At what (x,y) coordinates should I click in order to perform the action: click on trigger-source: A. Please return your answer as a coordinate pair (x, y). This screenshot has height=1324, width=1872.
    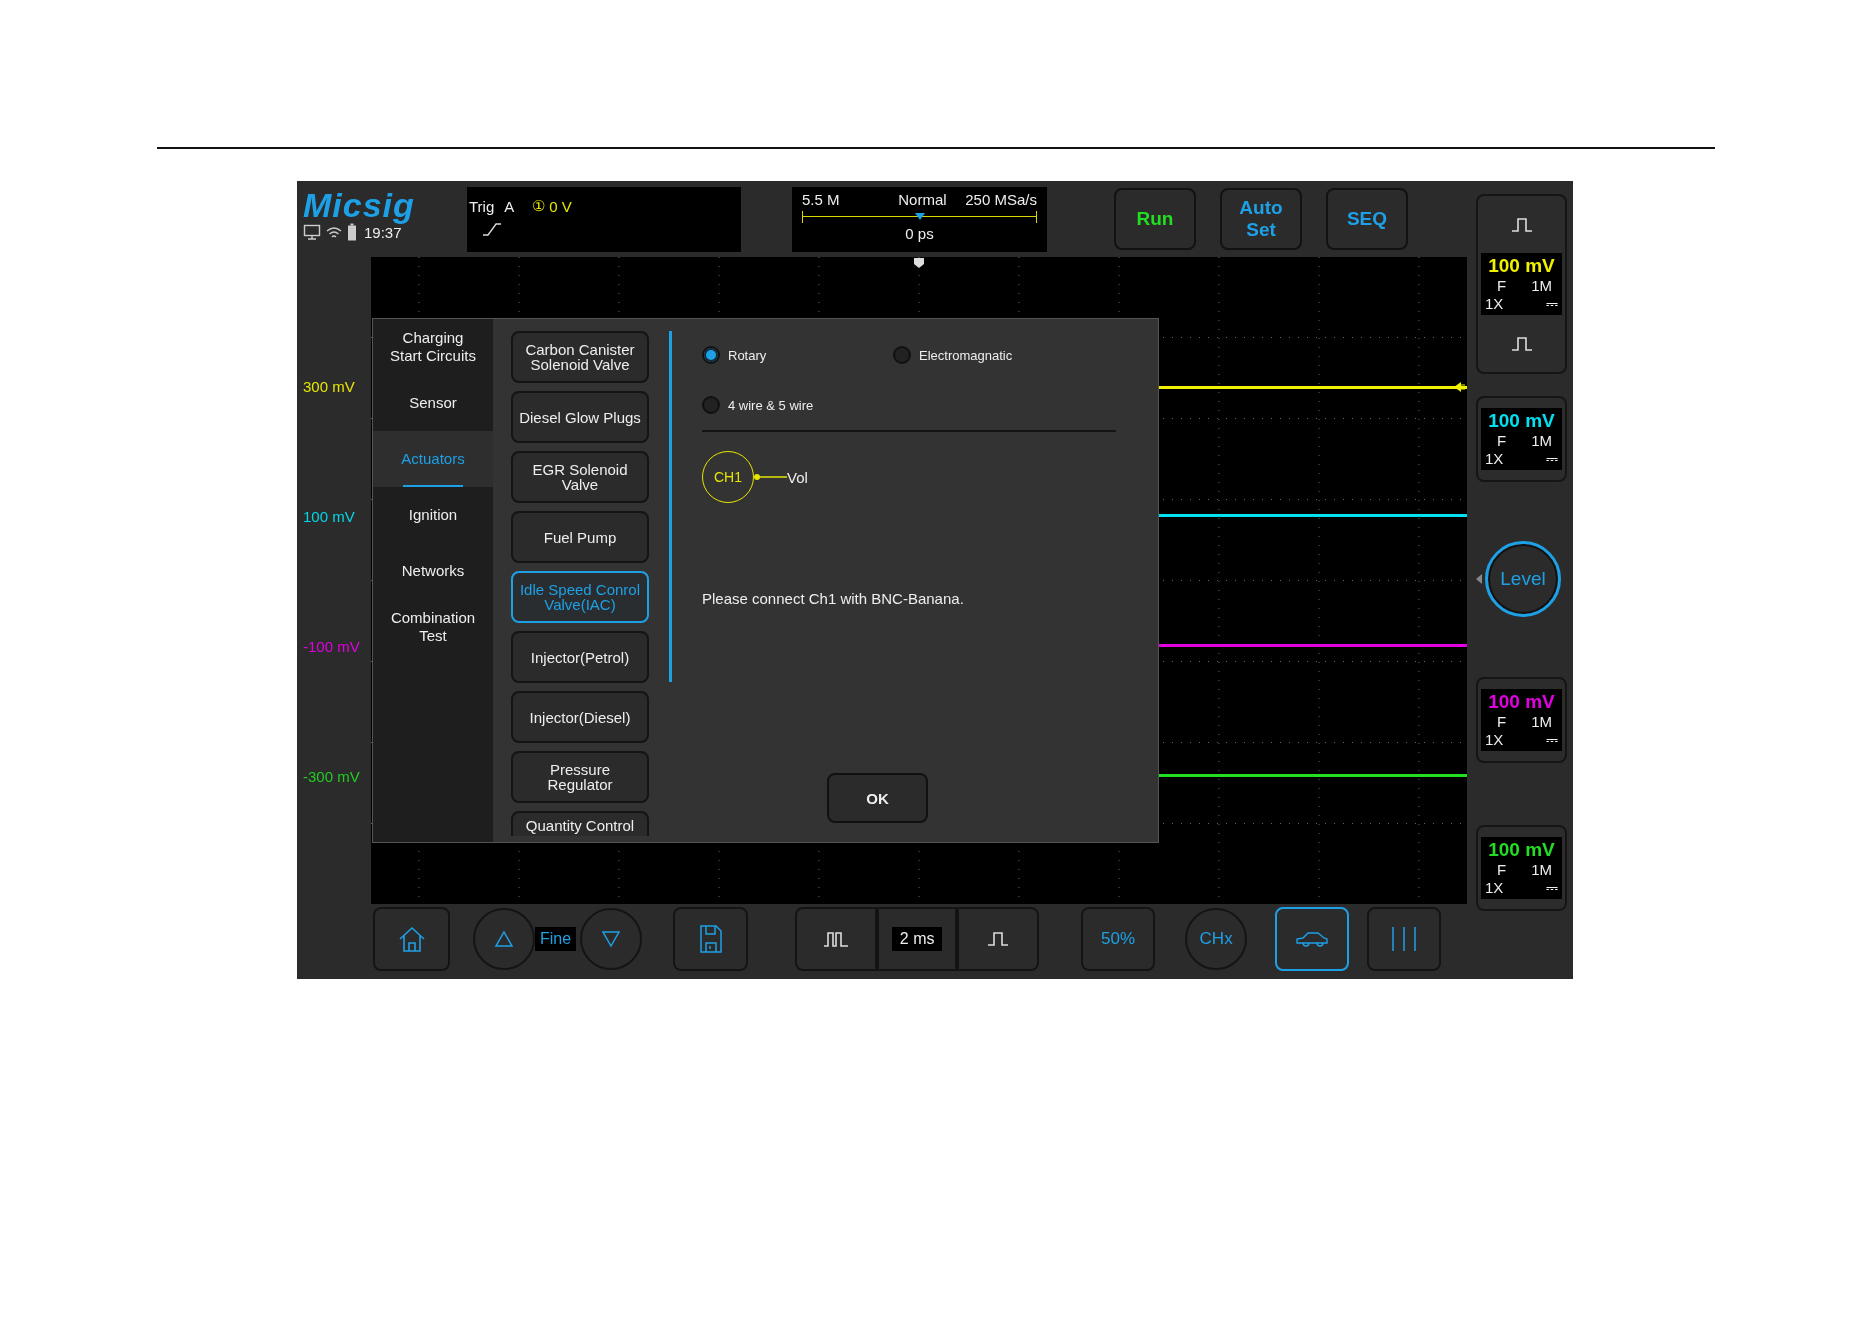
    Looking at the image, I should click on (509, 206).